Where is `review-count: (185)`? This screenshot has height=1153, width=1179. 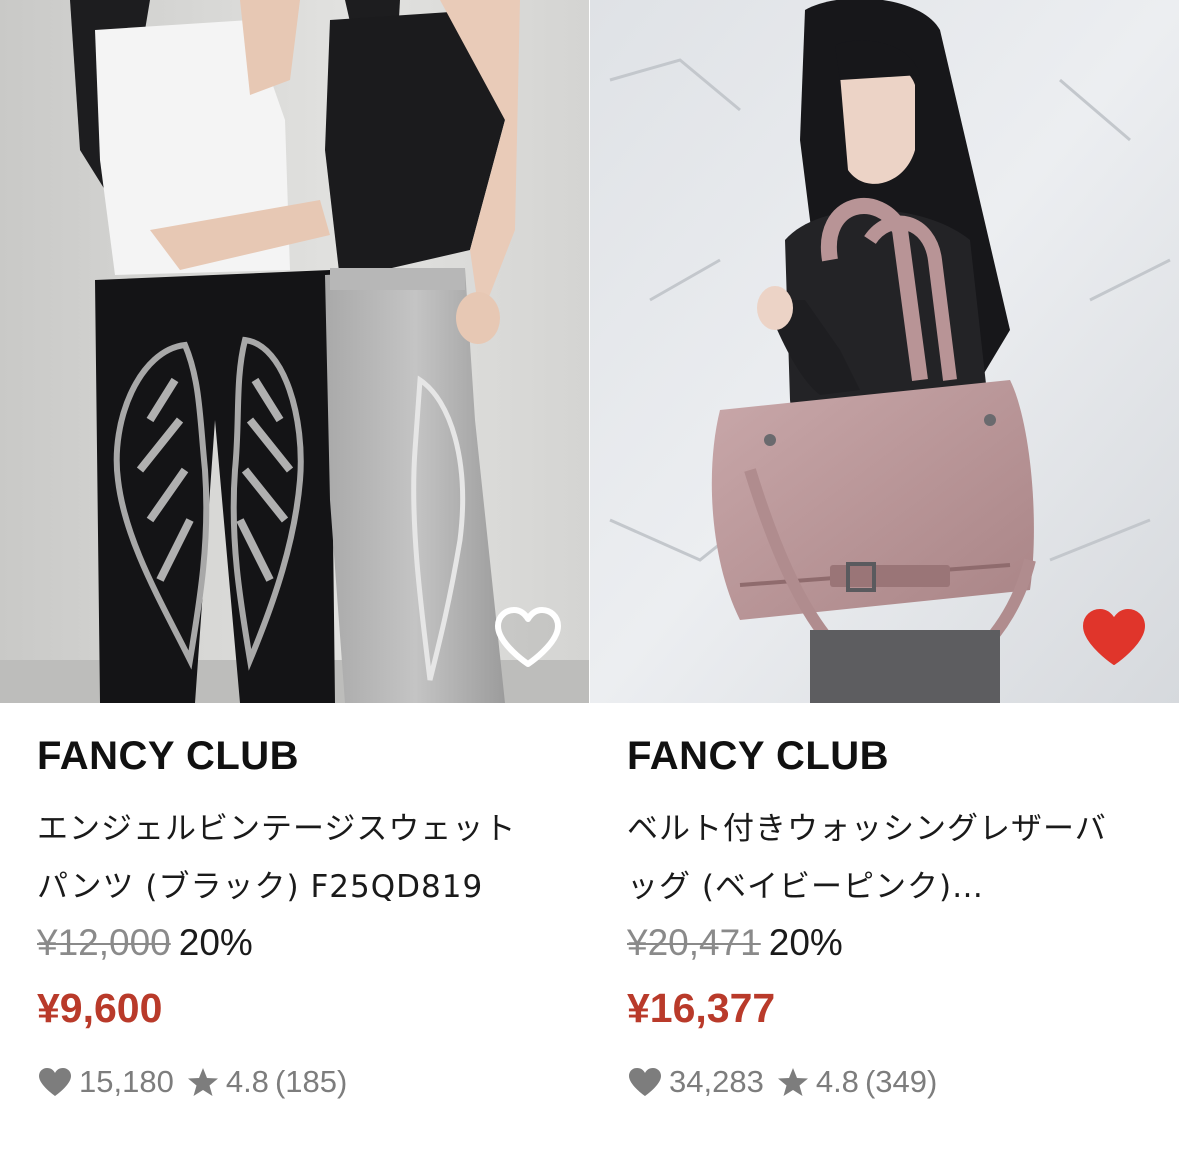 review-count: (185) is located at coordinates (311, 1081).